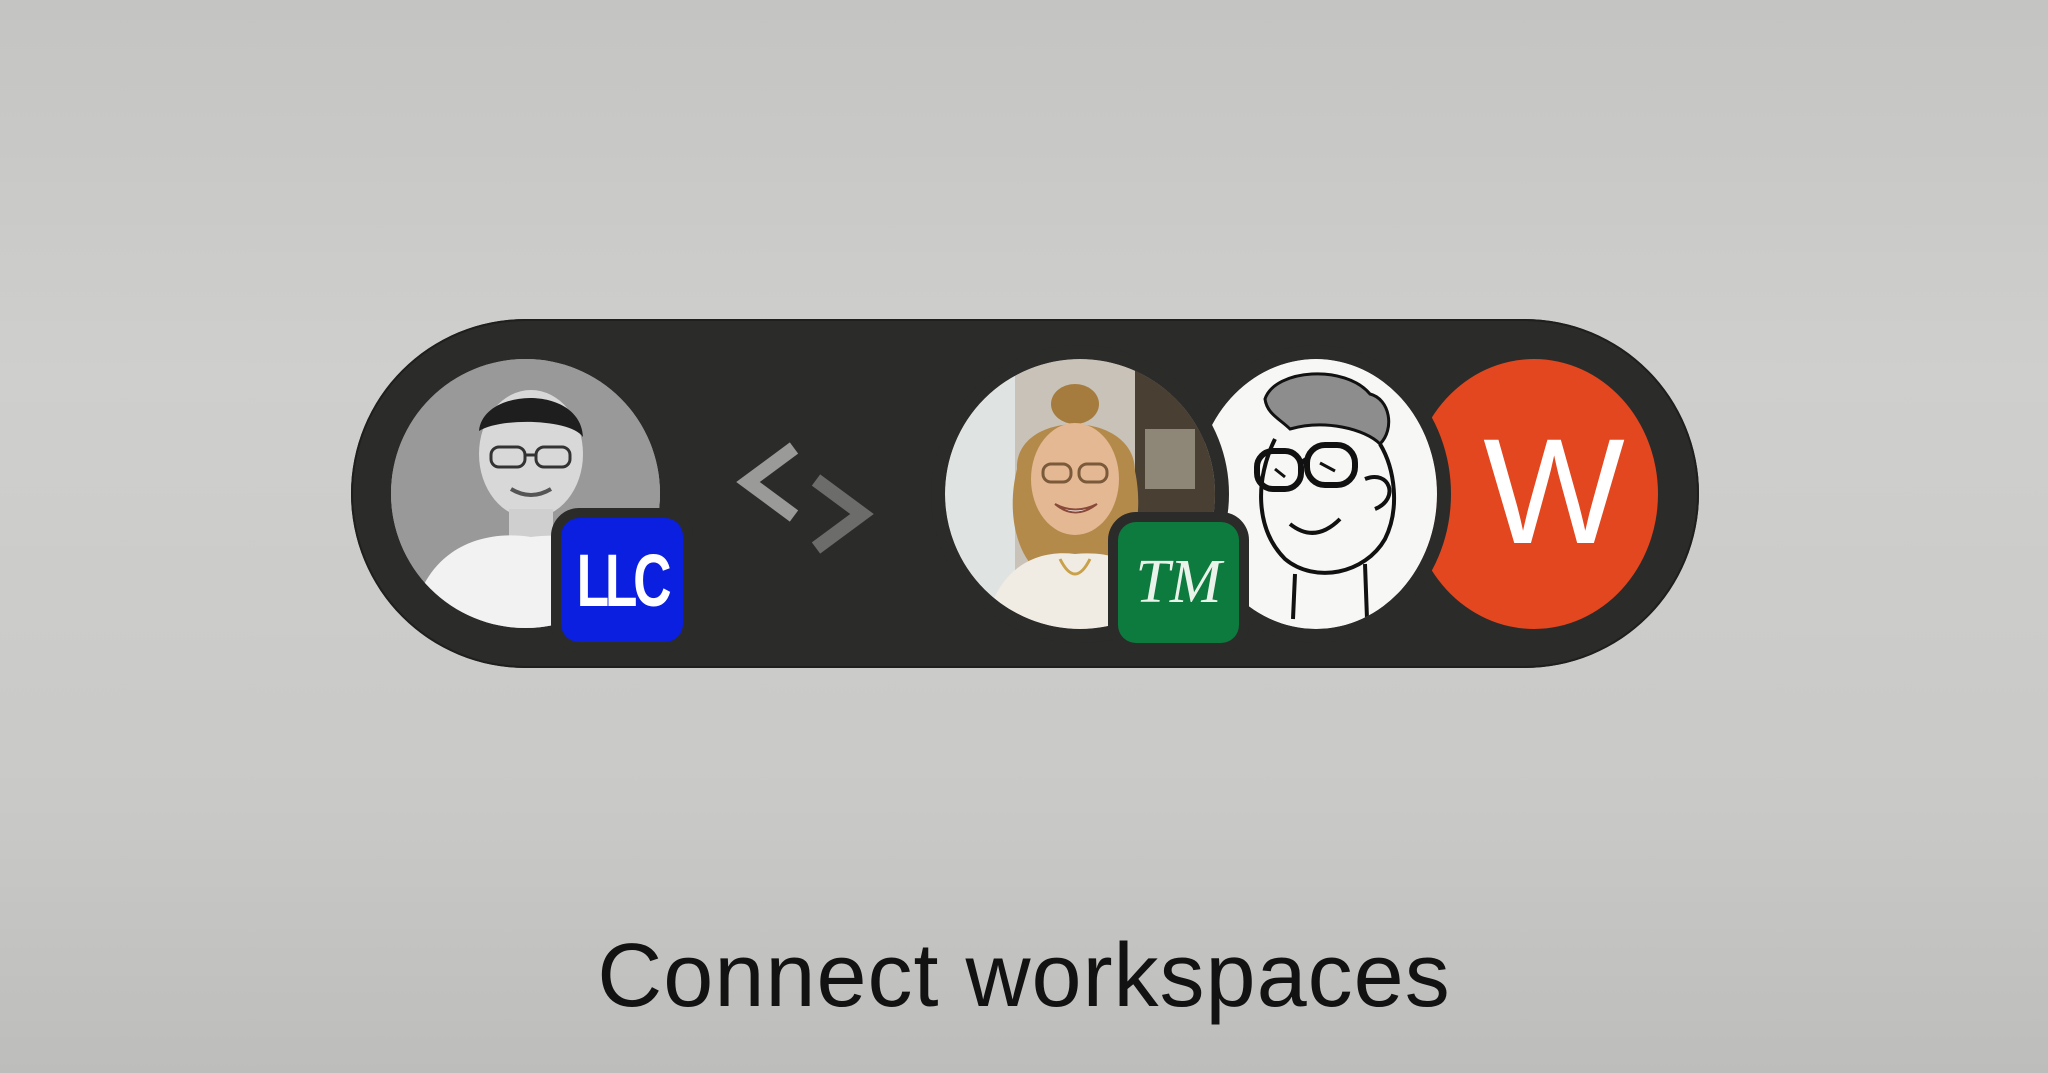 The width and height of the screenshot is (2048, 1073). I want to click on llc-badge-label: LLC, so click(624, 580).